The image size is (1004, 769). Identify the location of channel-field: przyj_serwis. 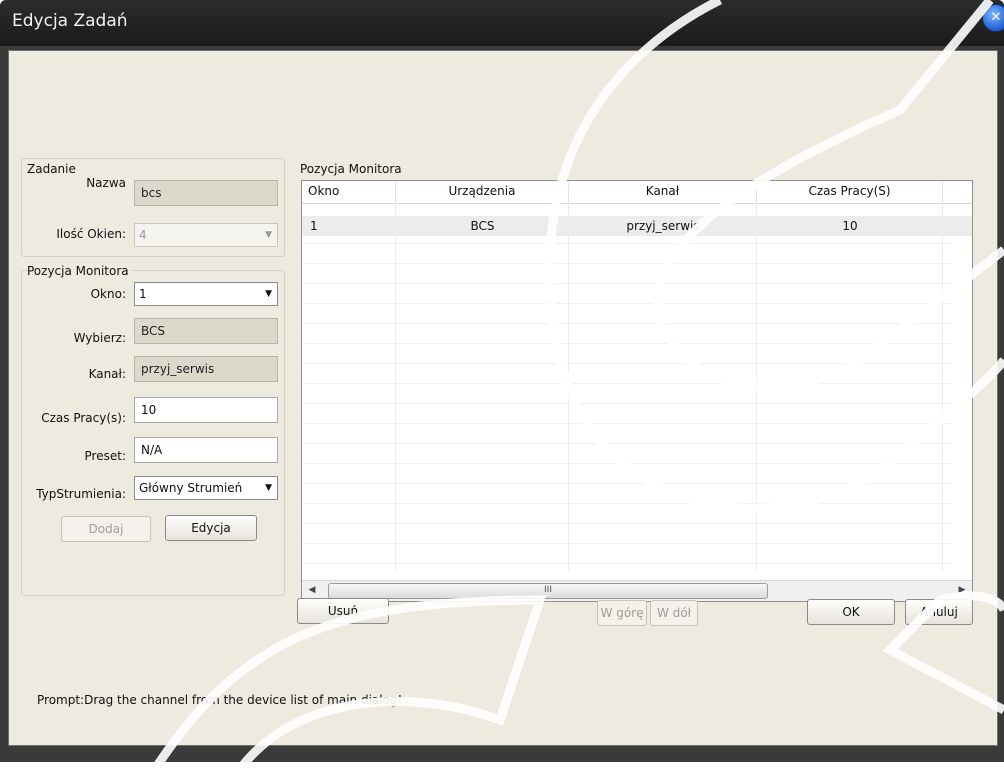
(206, 369).